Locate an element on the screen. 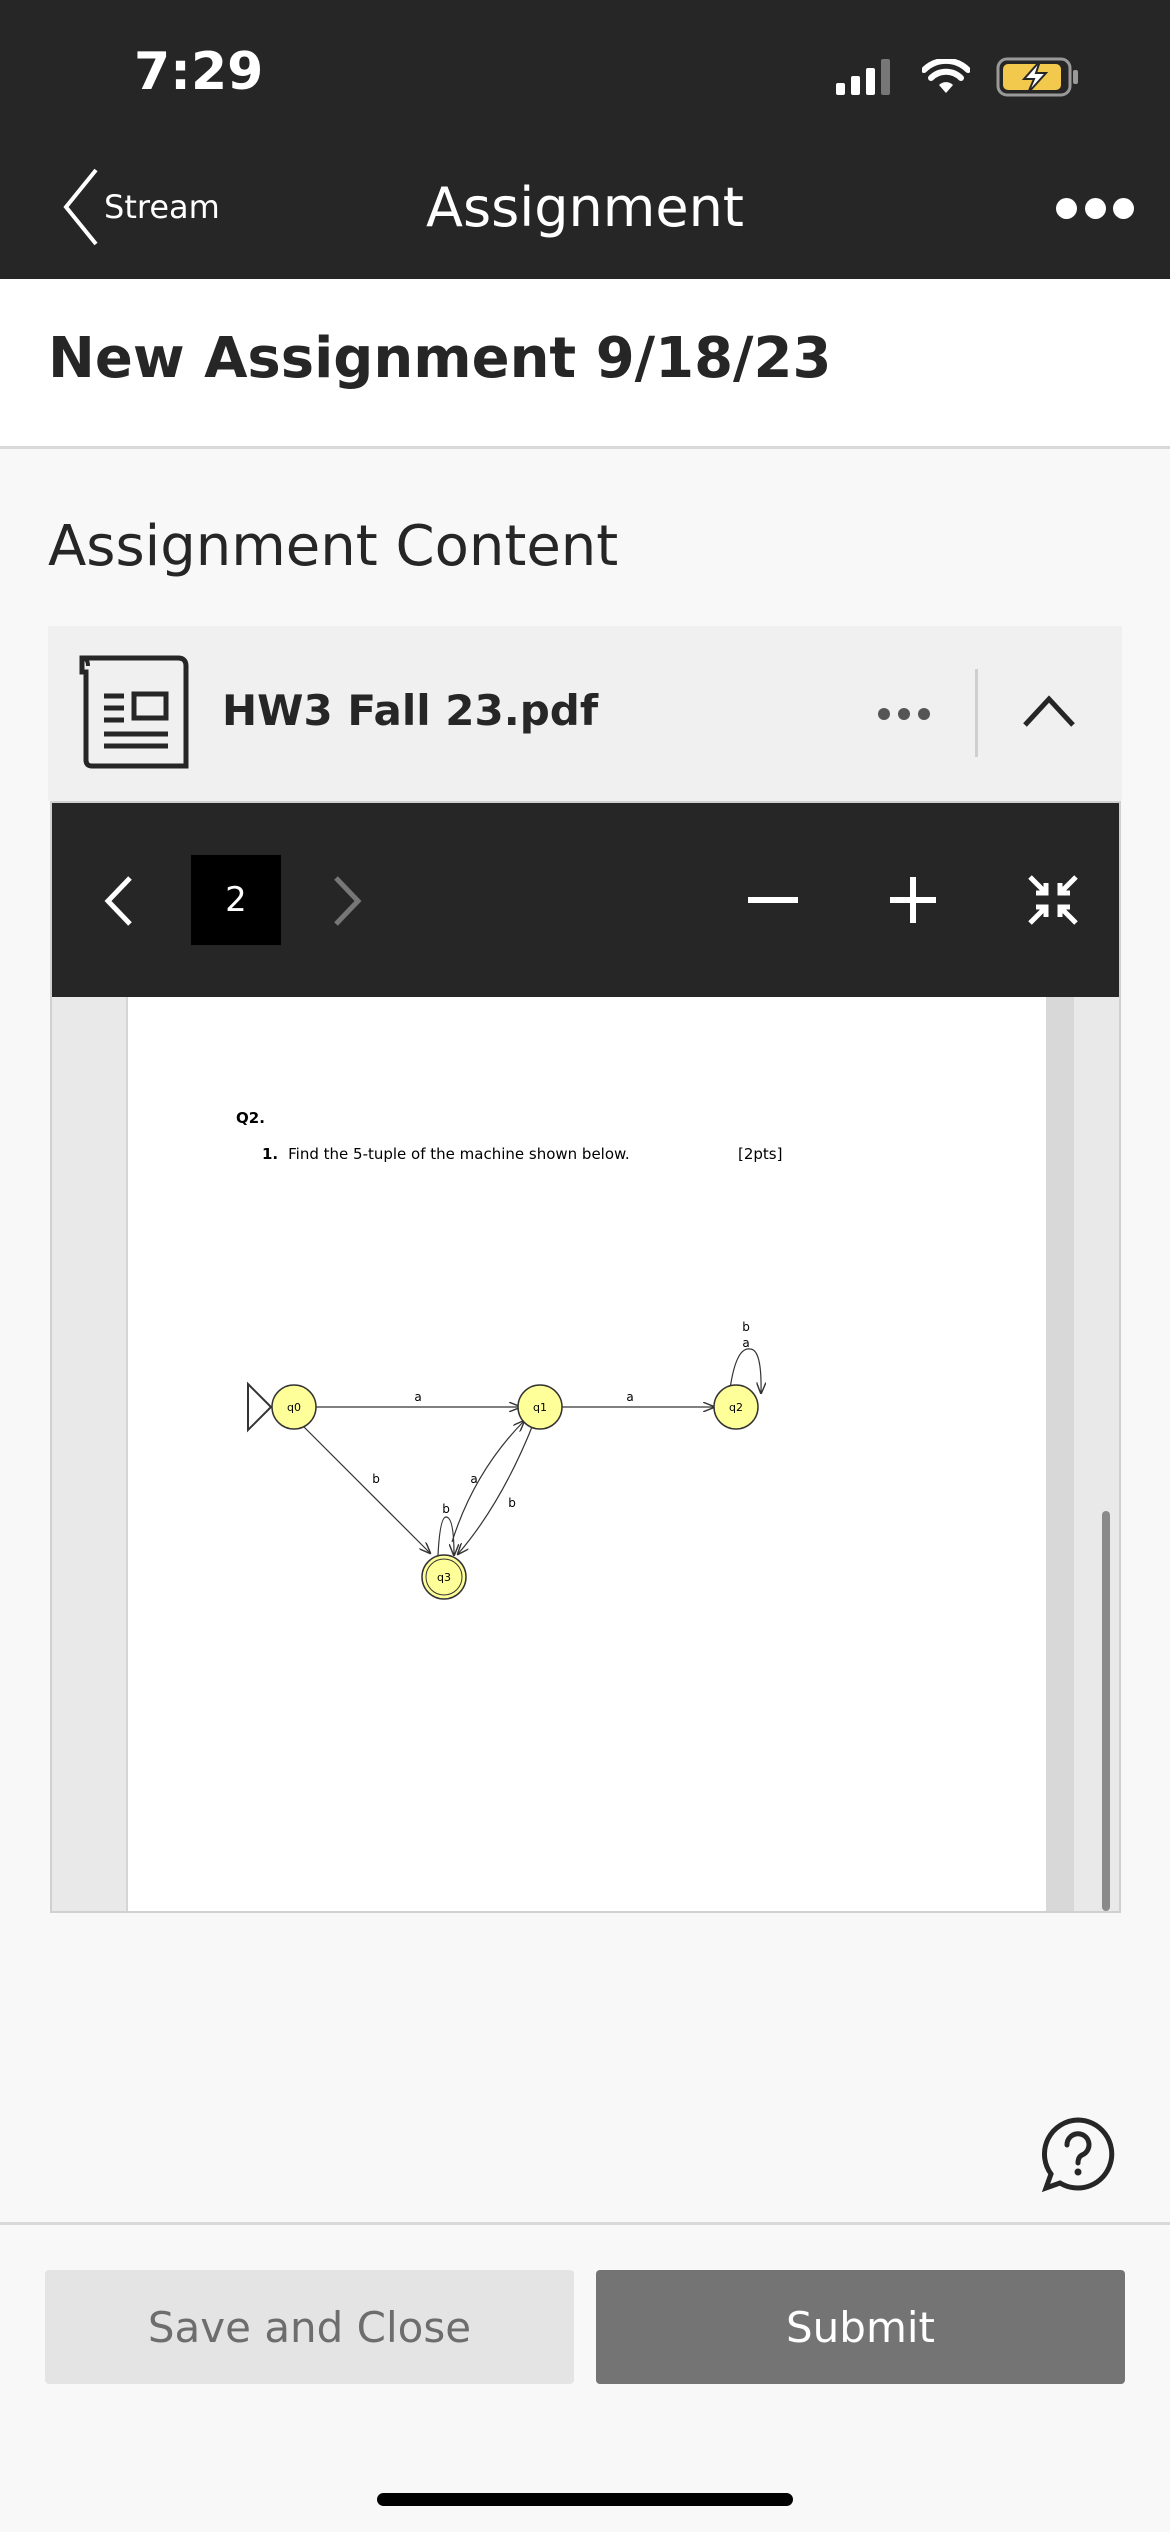  prev-page-icon is located at coordinates (119, 901).